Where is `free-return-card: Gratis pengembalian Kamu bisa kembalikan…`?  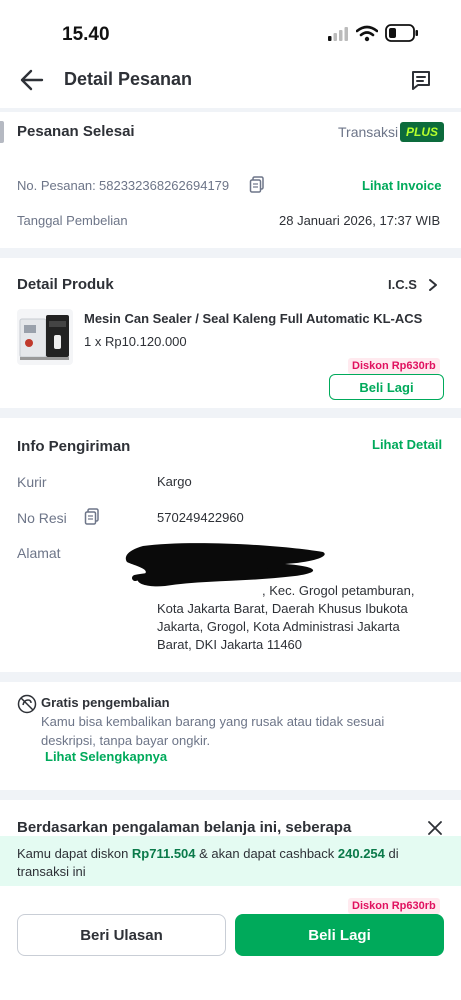
free-return-card: Gratis pengembalian Kamu bisa kembalikan… is located at coordinates (230, 736).